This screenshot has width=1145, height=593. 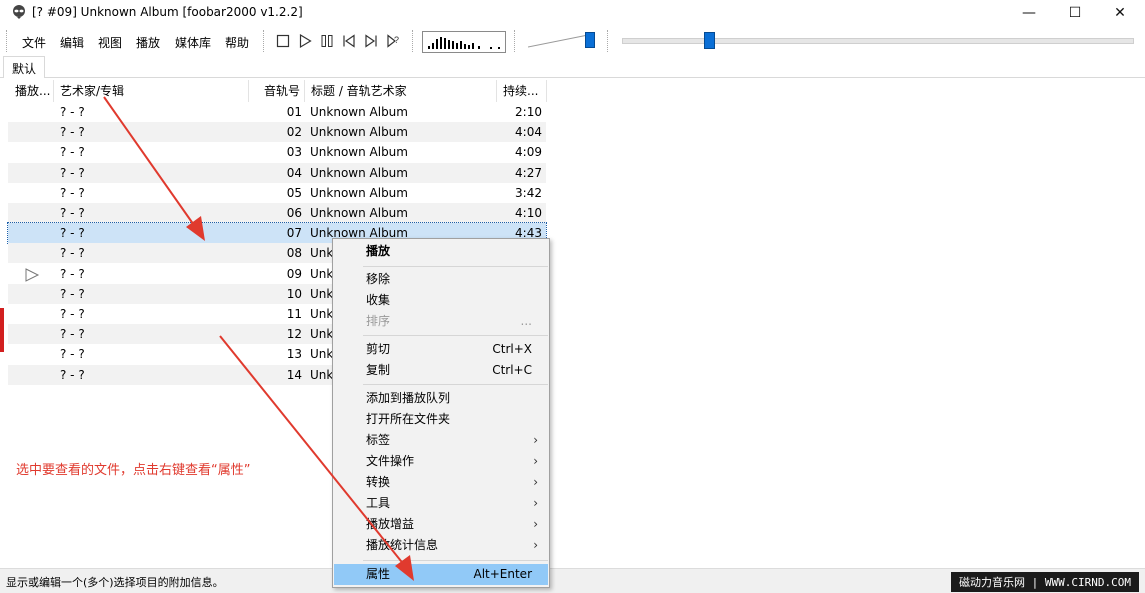 I want to click on seek-bar, so click(x=878, y=41).